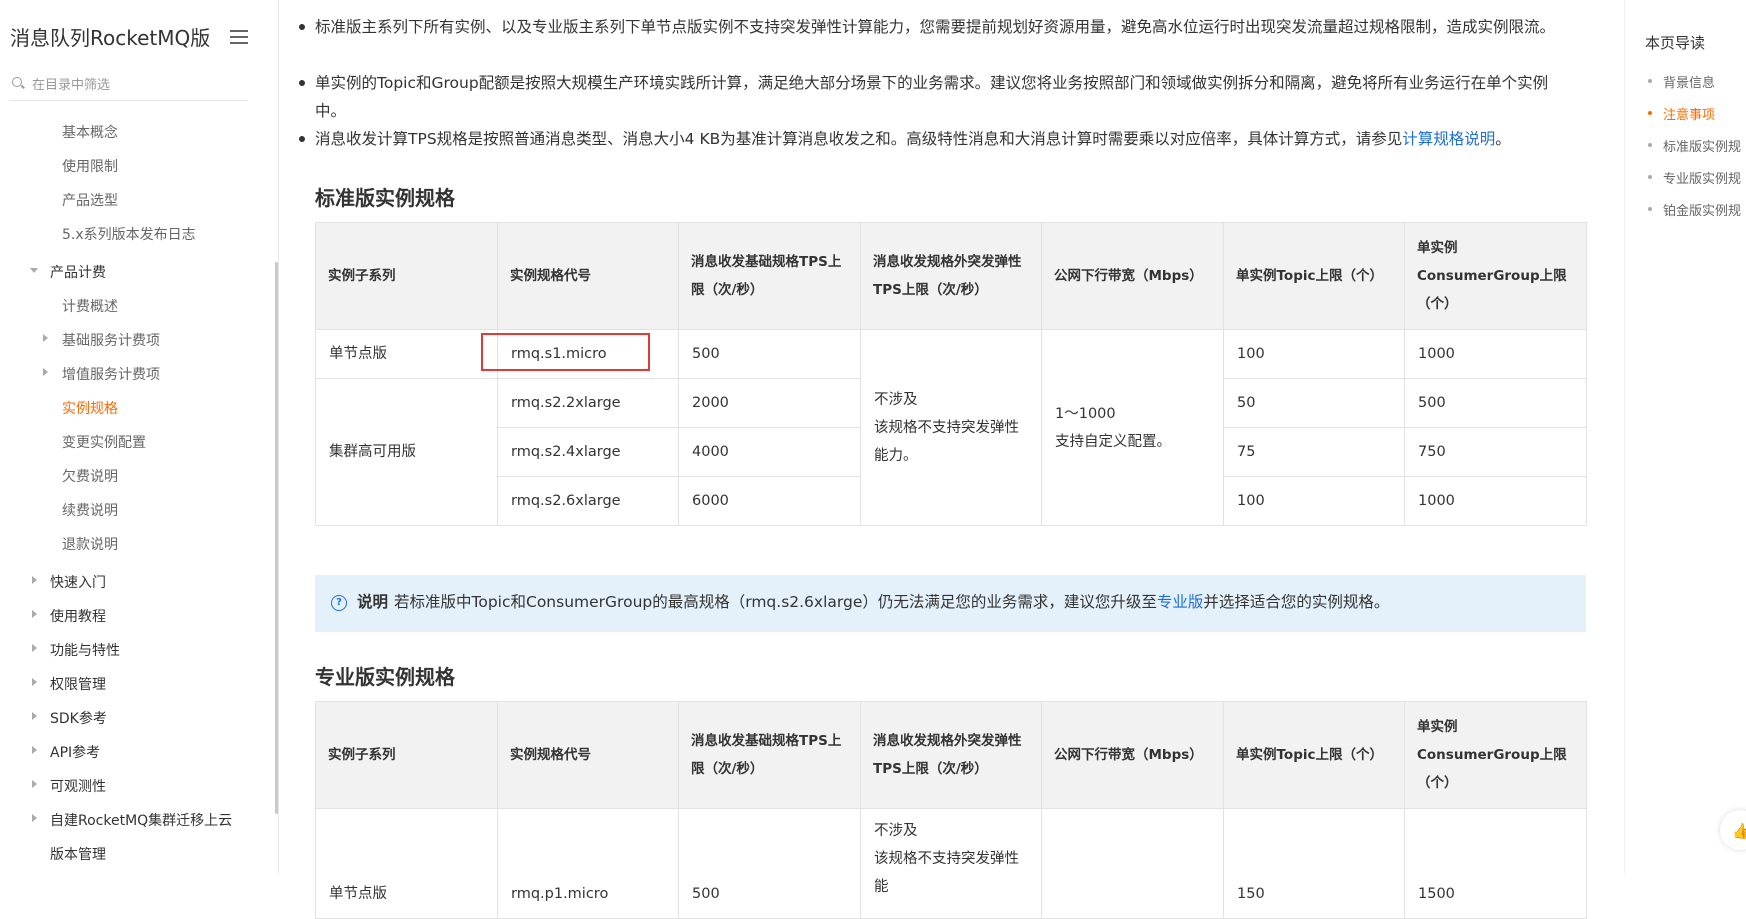 The height and width of the screenshot is (919, 1746). I want to click on spec-code-cell: rmq.s2.6xlarge, so click(588, 501).